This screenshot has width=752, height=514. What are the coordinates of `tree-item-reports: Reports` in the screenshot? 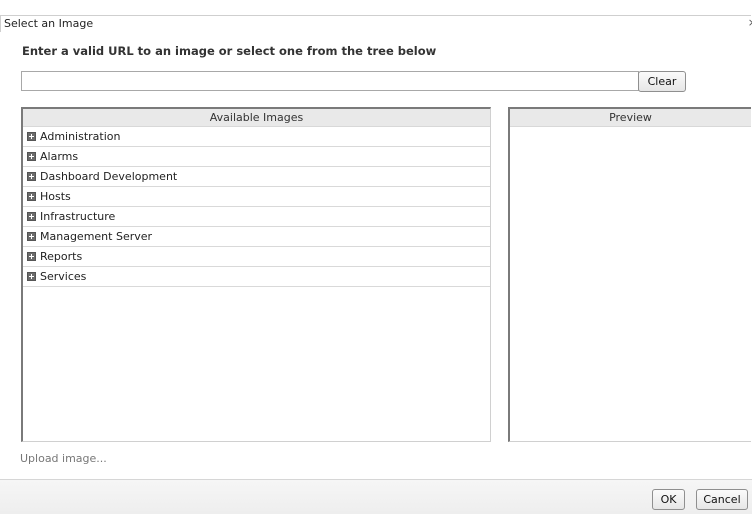 It's located at (256, 257).